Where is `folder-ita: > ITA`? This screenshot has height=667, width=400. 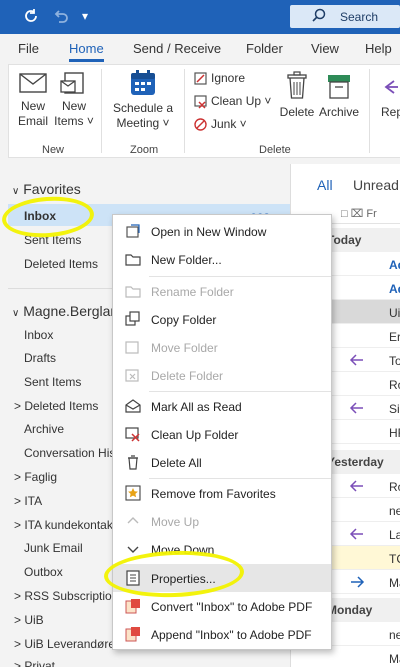 folder-ita: > ITA is located at coordinates (28, 501).